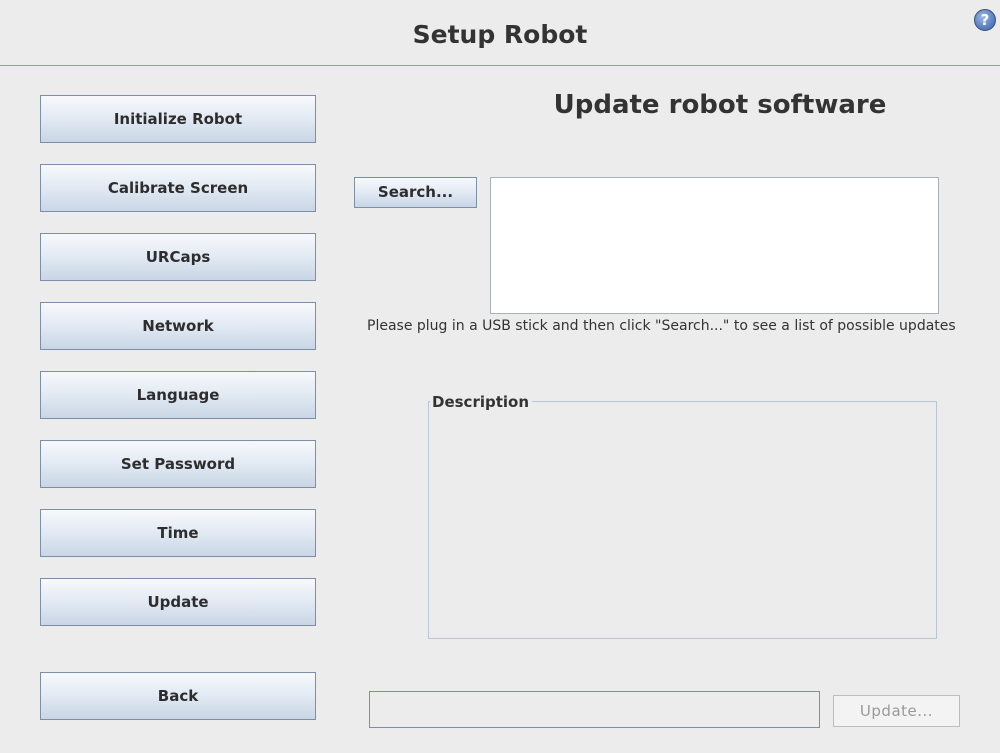  I want to click on language-button: Language, so click(178, 395).